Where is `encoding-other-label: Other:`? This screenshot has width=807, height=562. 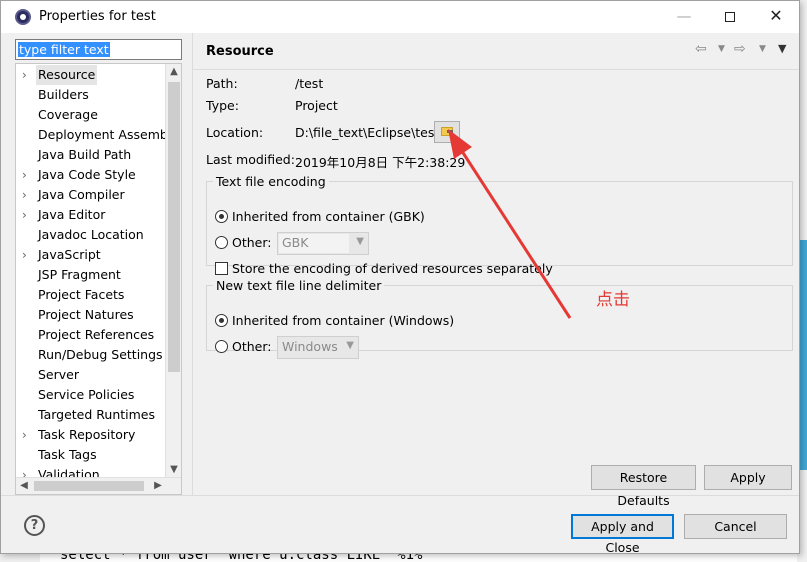 encoding-other-label: Other: is located at coordinates (252, 242).